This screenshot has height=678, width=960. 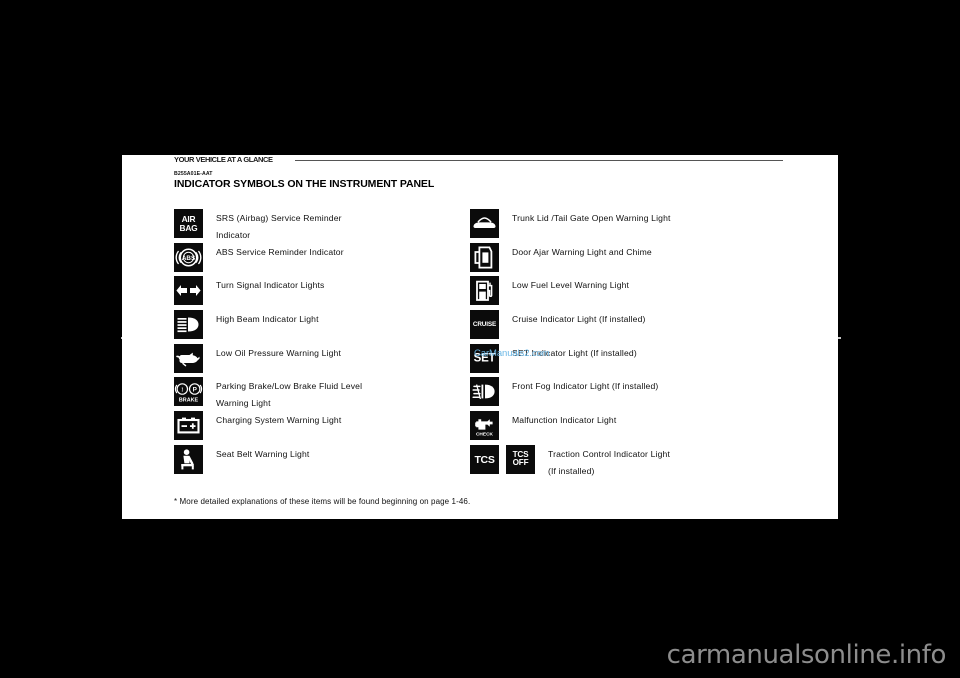 I want to click on seat-belt-icon, so click(x=188, y=459).